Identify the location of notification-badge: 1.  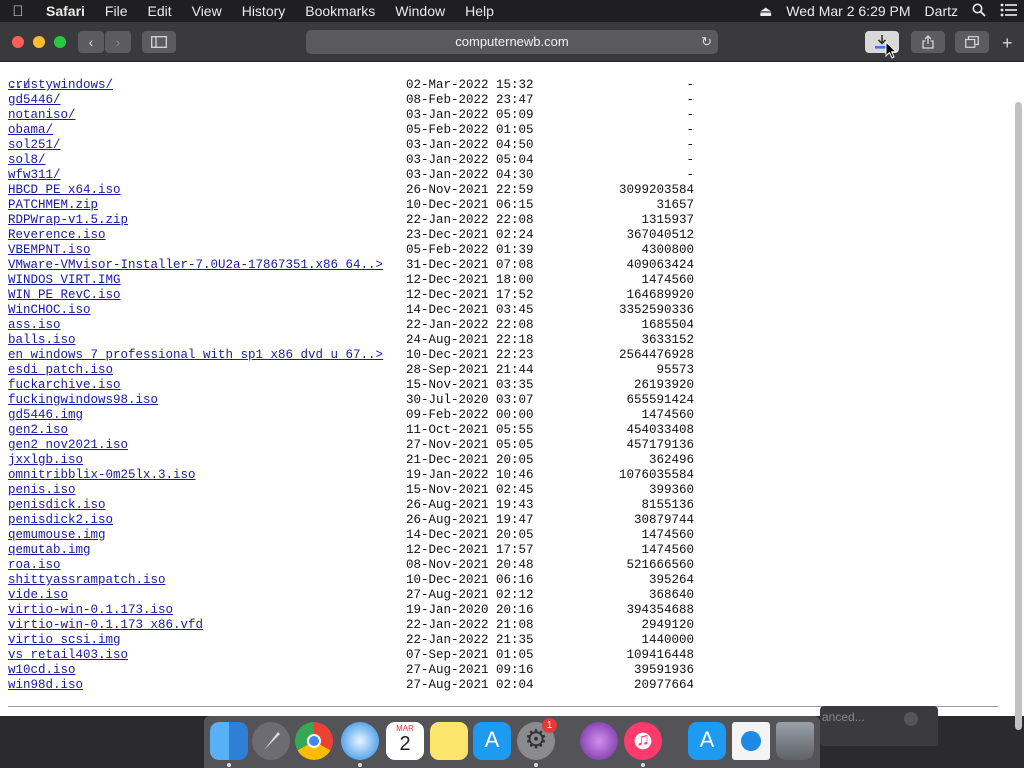
(549, 725).